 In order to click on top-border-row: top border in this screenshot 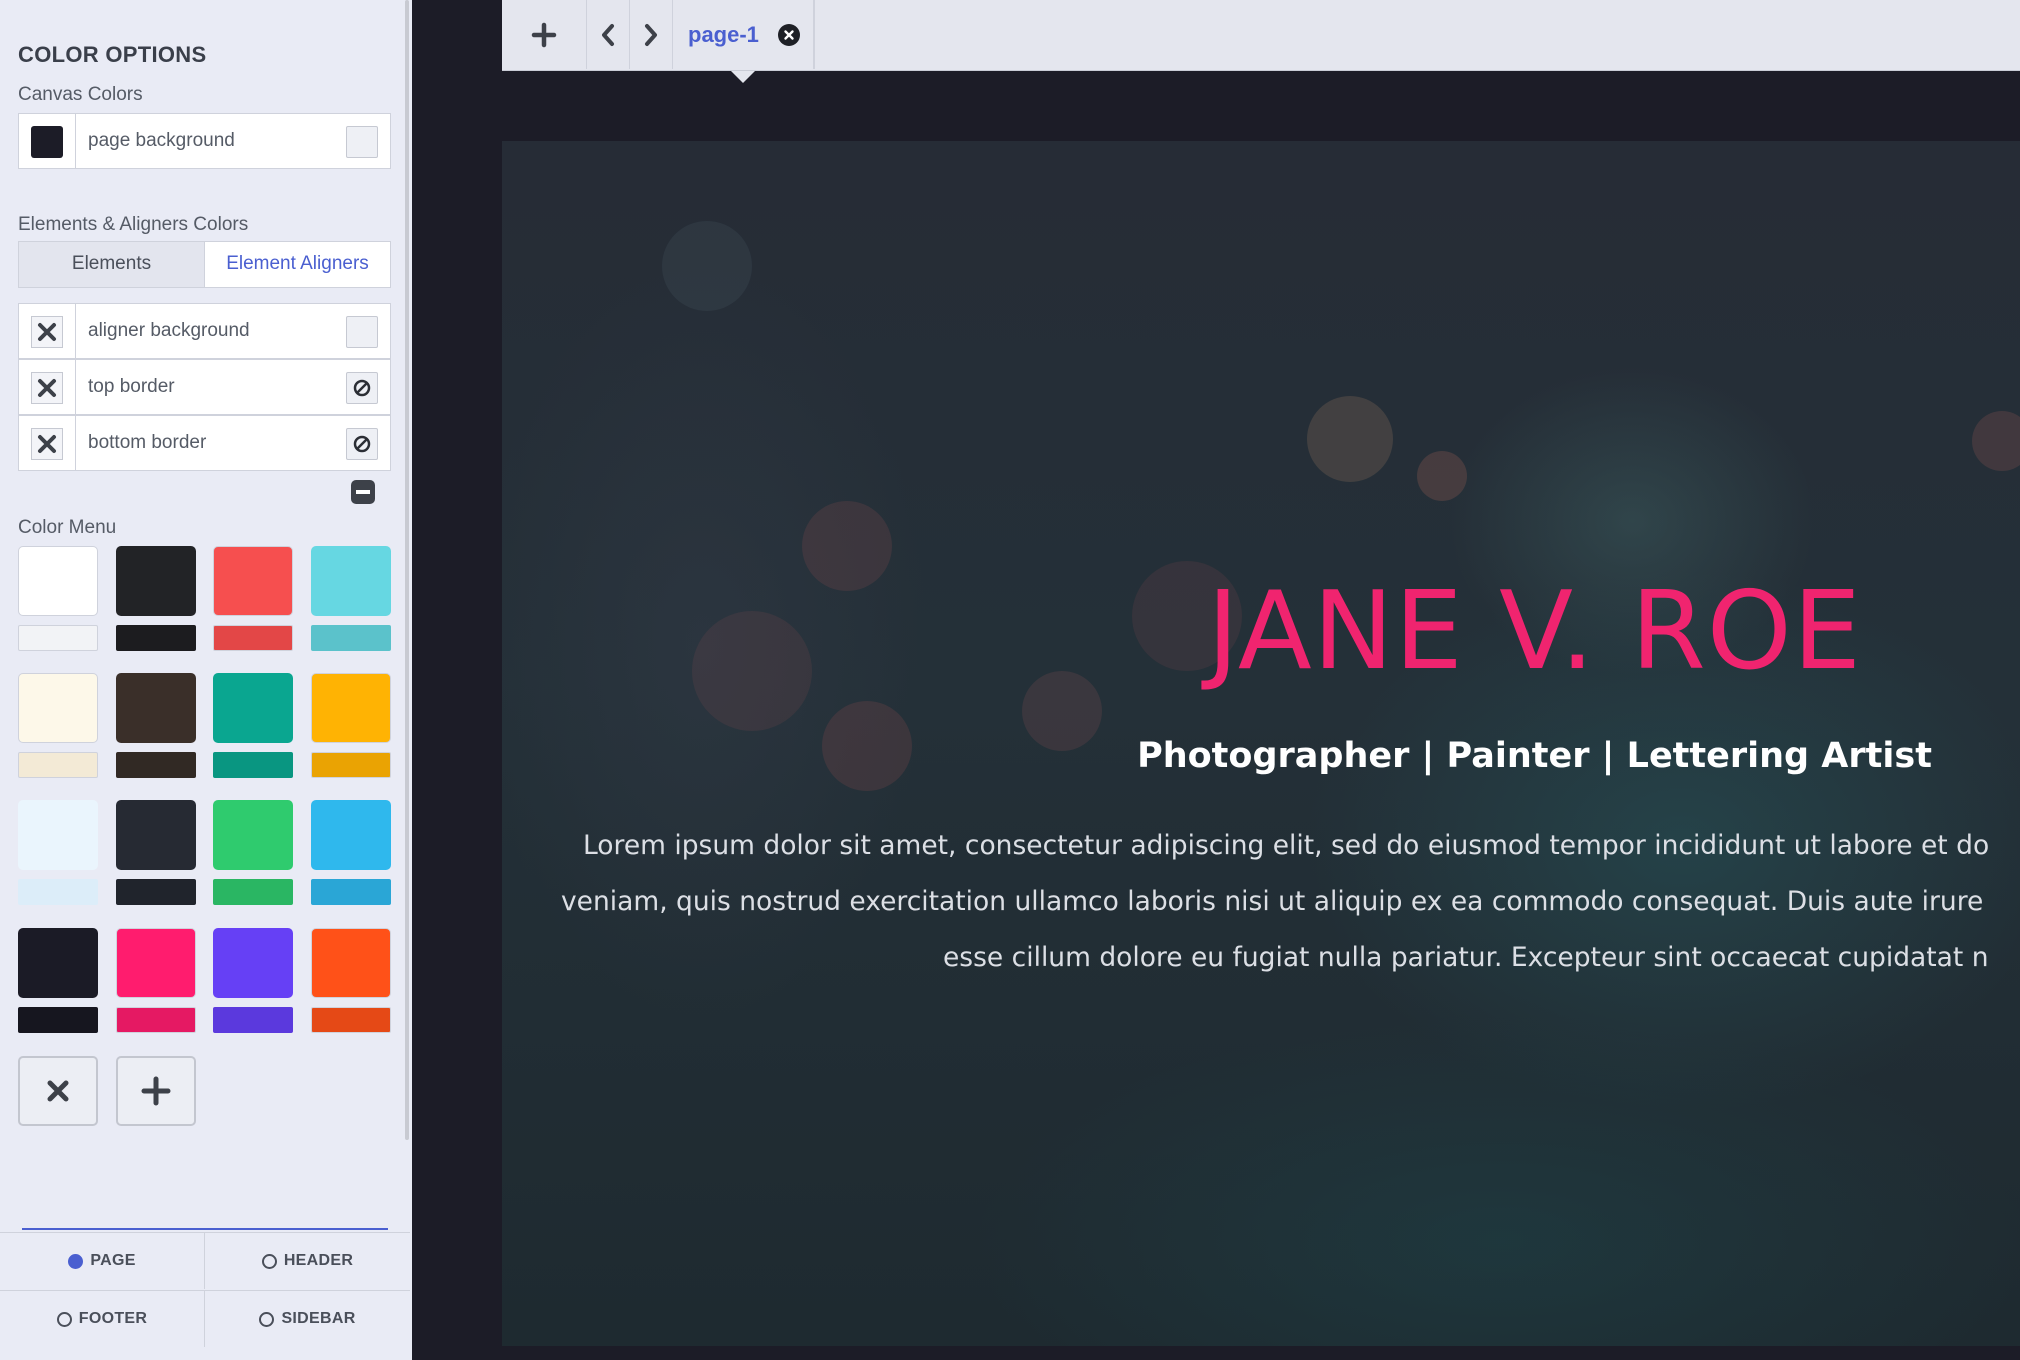, I will do `click(204, 387)`.